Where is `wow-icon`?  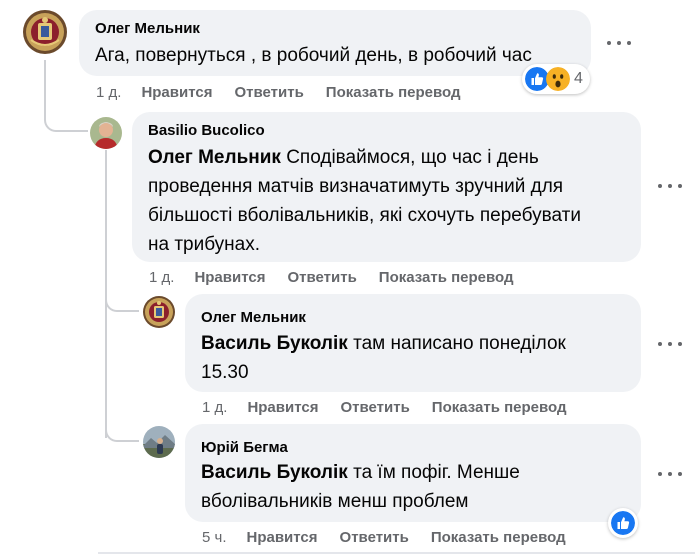 wow-icon is located at coordinates (558, 79).